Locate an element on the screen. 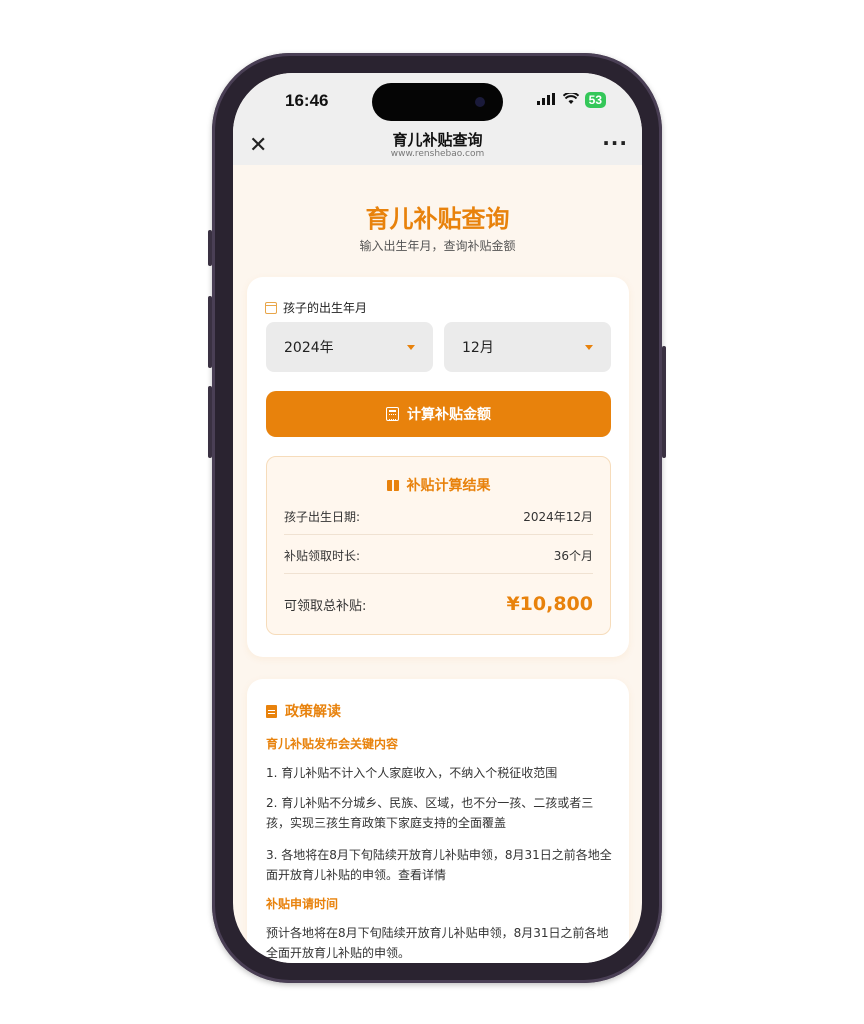 This screenshot has height=1024, width=864. wifi-icon is located at coordinates (570, 99).